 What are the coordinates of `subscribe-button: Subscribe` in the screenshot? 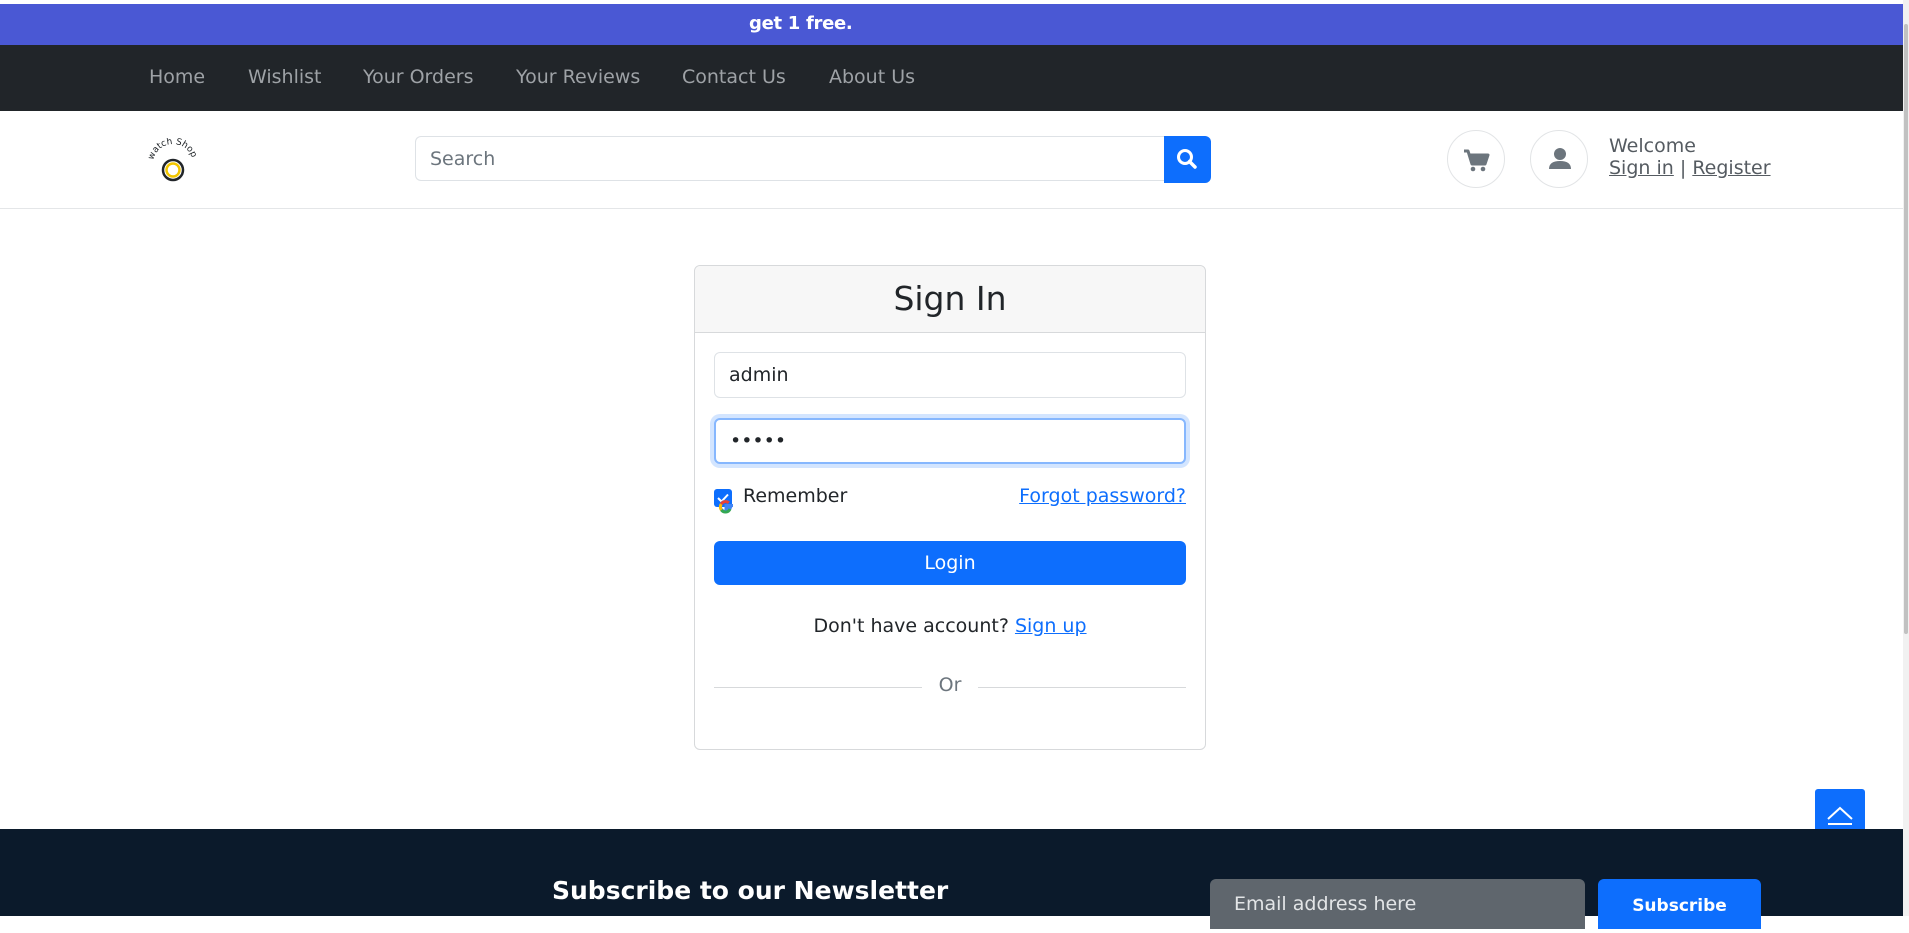 It's located at (1679, 904).